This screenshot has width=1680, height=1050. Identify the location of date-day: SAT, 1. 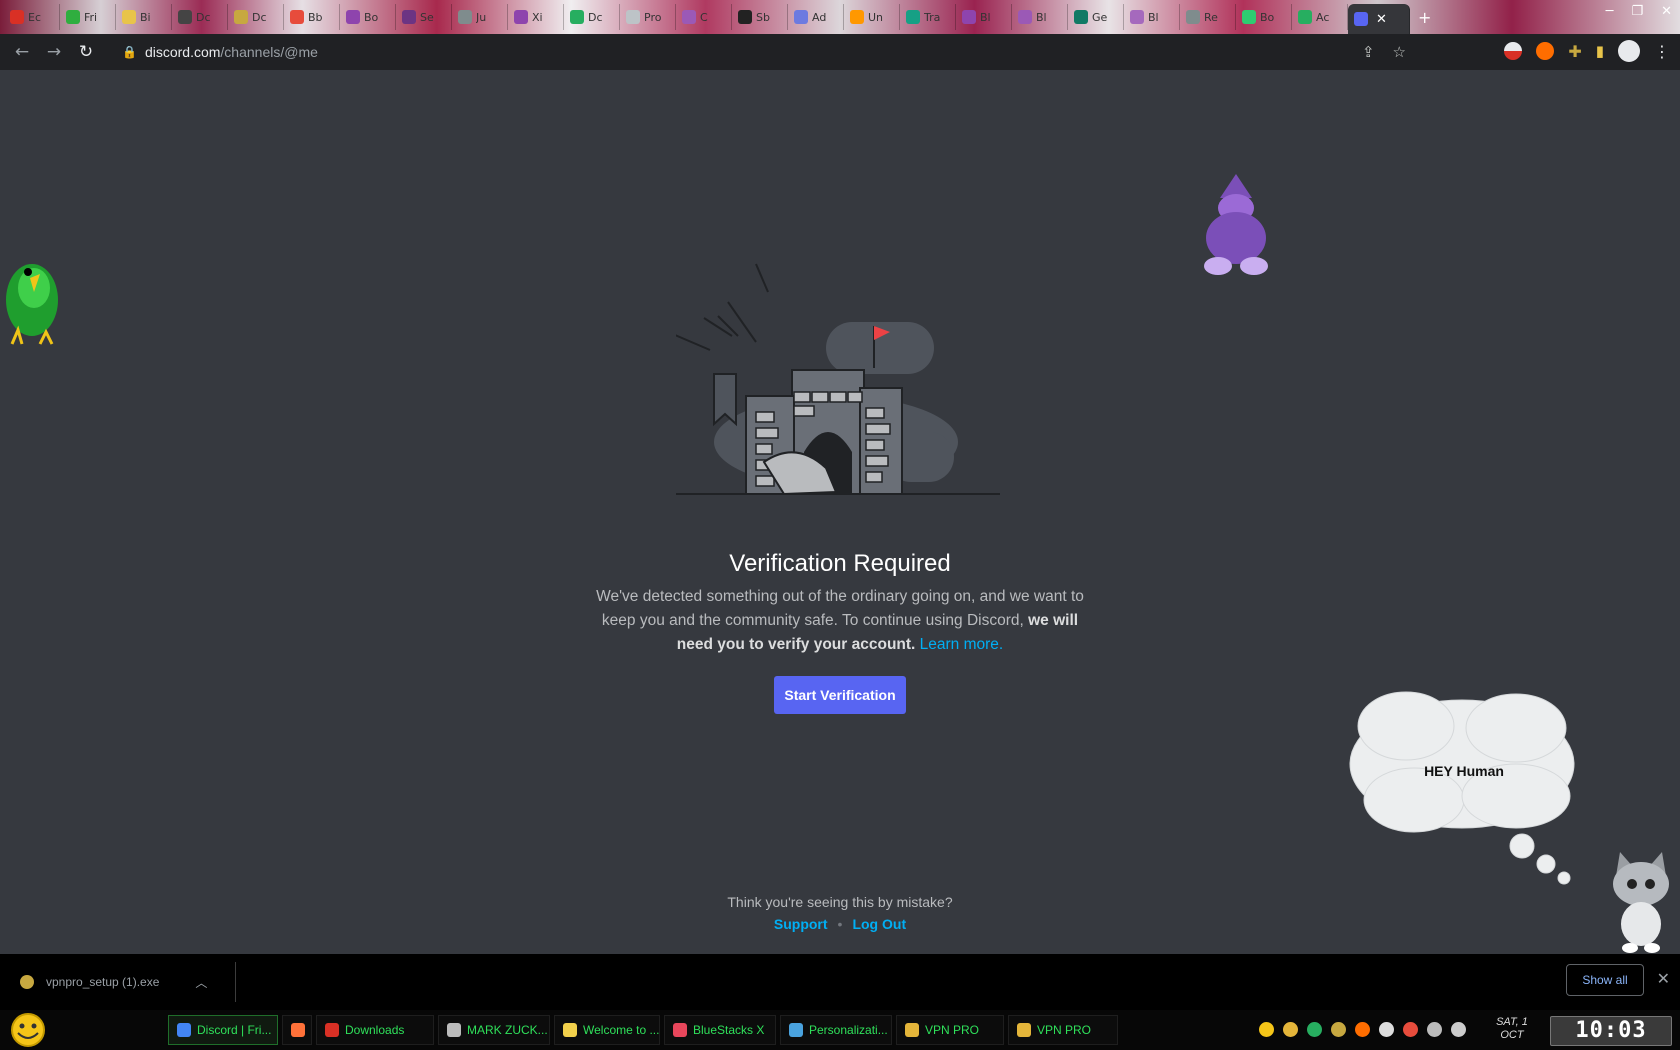
(1512, 1022).